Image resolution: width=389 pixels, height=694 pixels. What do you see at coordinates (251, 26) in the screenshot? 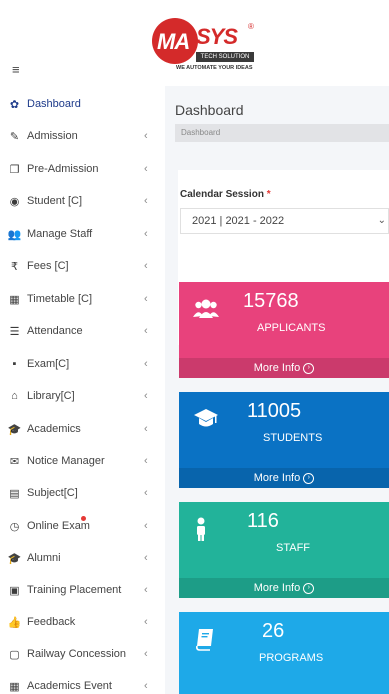
I see `registered-mark: ®` at bounding box center [251, 26].